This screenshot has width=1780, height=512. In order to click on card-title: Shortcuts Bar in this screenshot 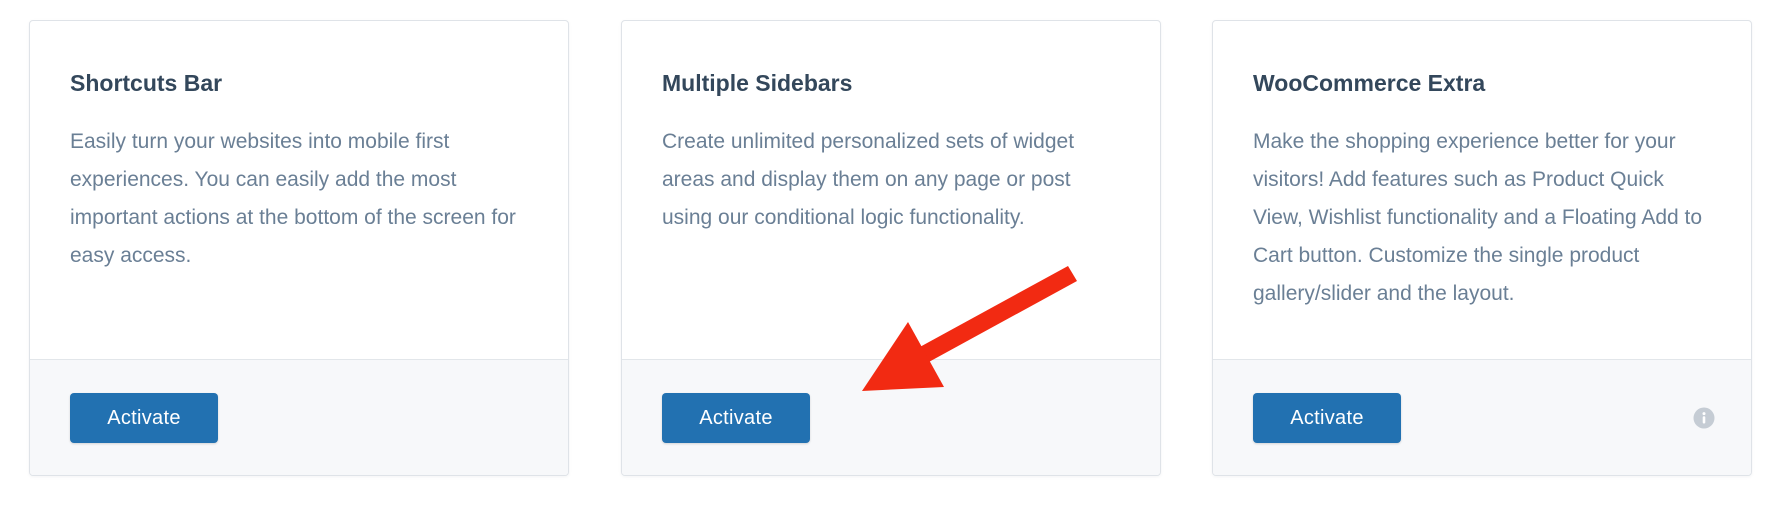, I will do `click(146, 83)`.